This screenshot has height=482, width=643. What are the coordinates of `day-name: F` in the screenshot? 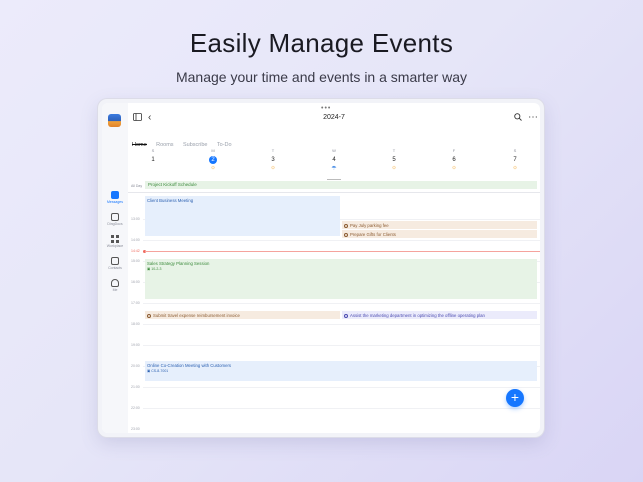 It's located at (454, 150).